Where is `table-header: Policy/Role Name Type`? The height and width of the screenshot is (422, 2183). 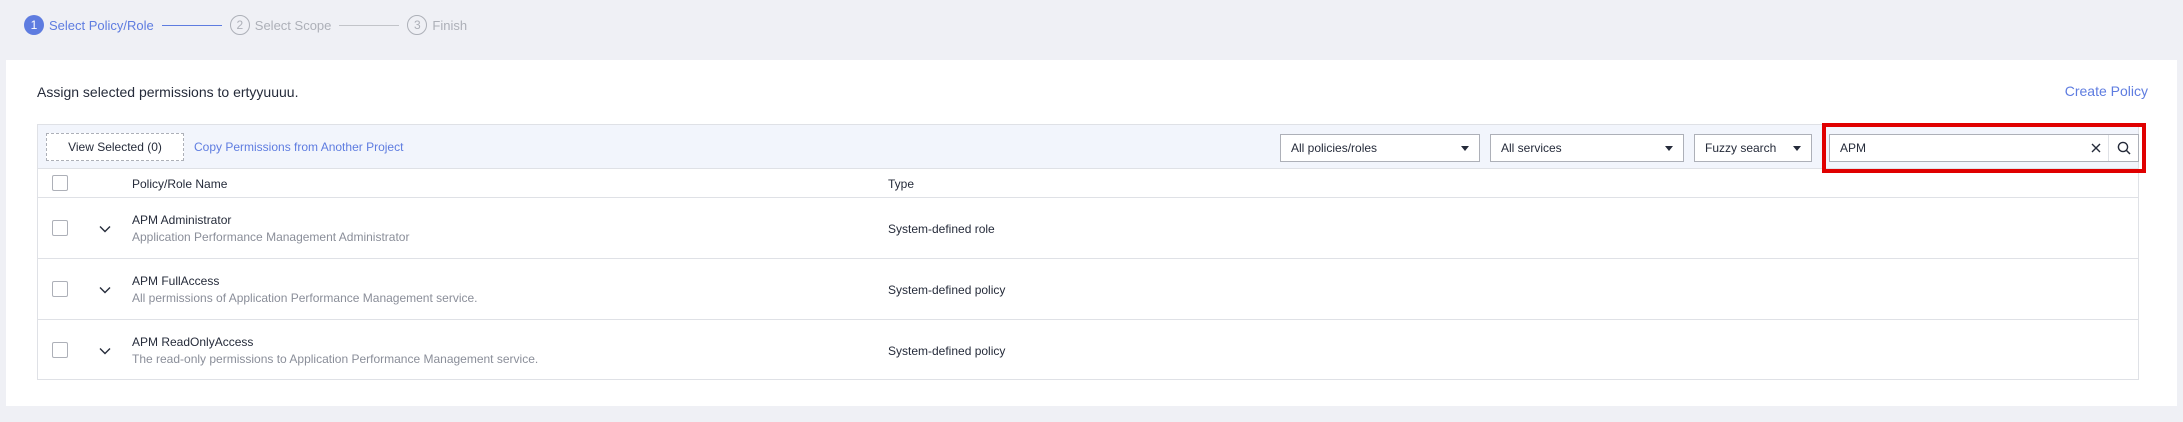 table-header: Policy/Role Name Type is located at coordinates (1088, 183).